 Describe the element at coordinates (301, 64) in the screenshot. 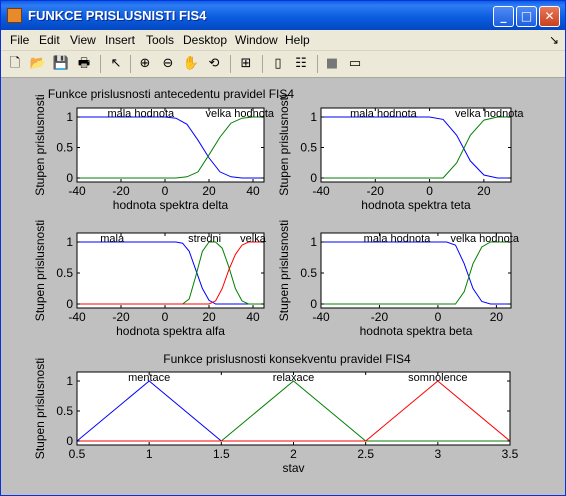

I see `legend-icon: ☷` at that location.